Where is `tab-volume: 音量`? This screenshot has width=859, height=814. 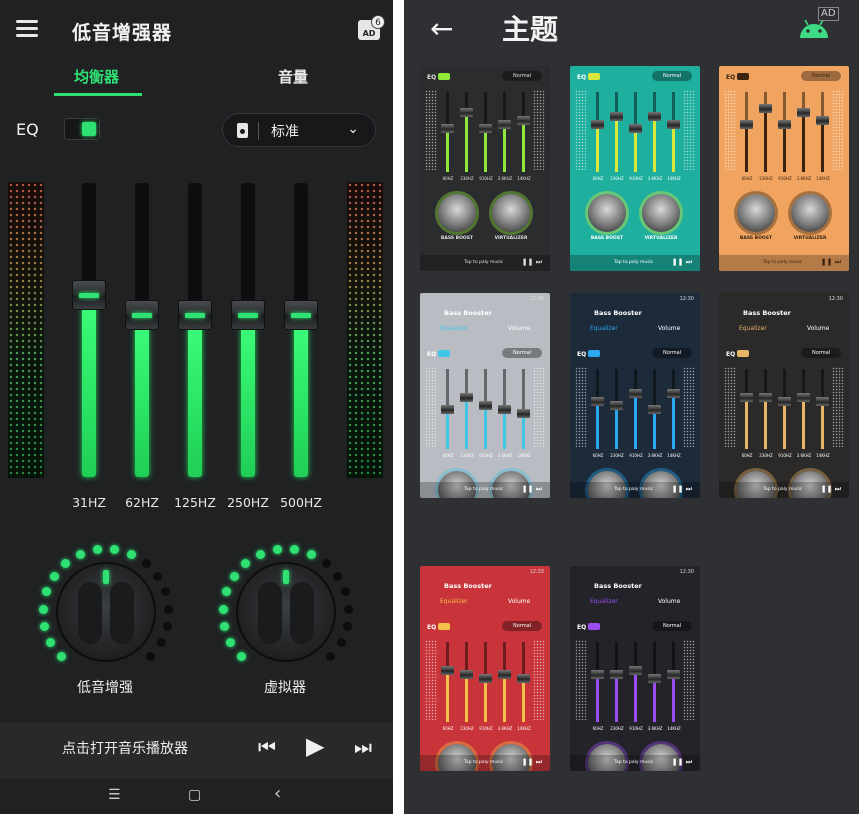
tab-volume: 音量 is located at coordinates (293, 76).